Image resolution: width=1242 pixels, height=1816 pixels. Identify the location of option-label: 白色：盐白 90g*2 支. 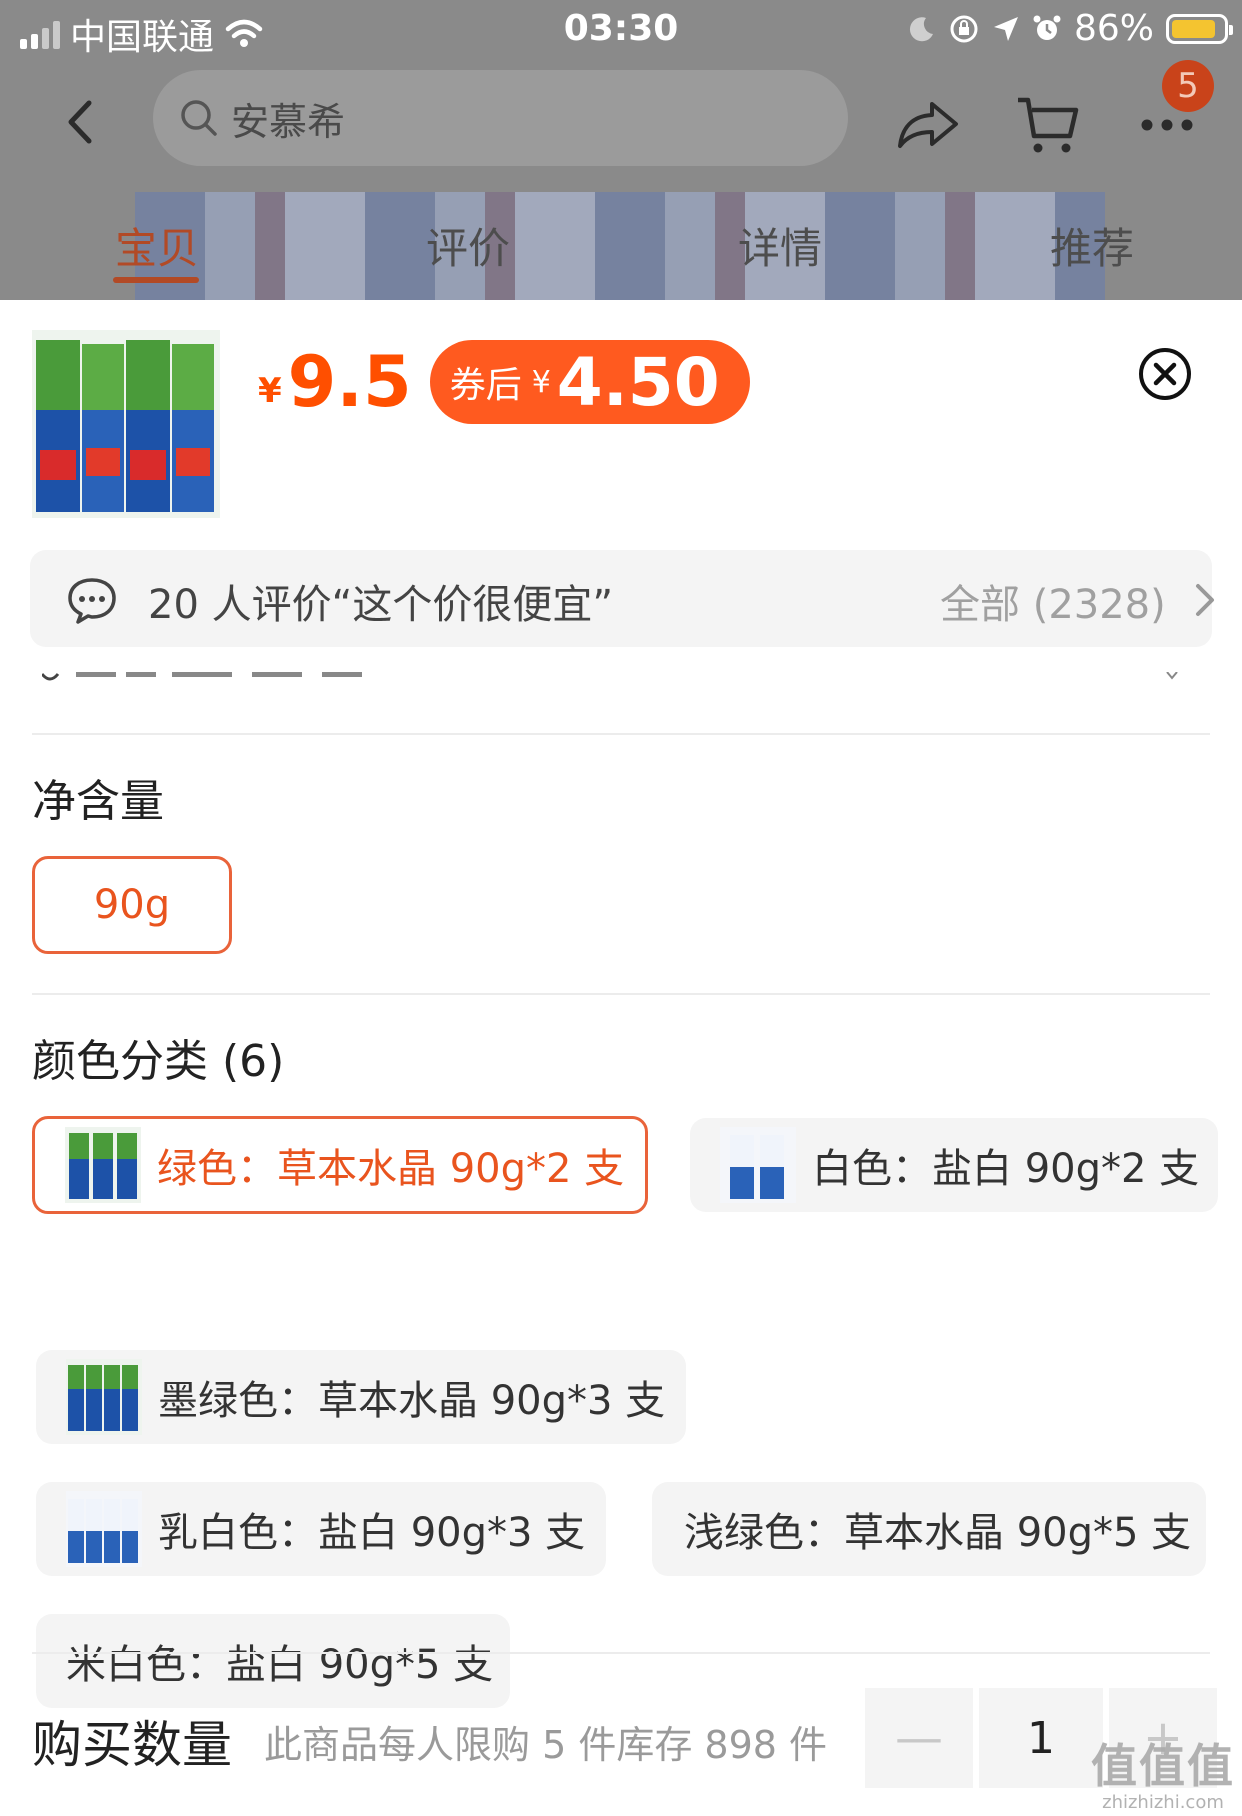
(1006, 1169).